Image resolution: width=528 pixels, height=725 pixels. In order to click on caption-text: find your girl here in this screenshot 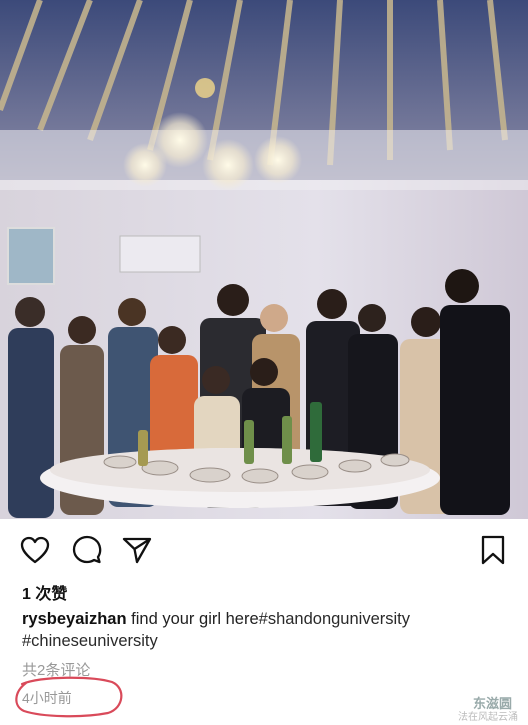, I will do `click(192, 619)`.